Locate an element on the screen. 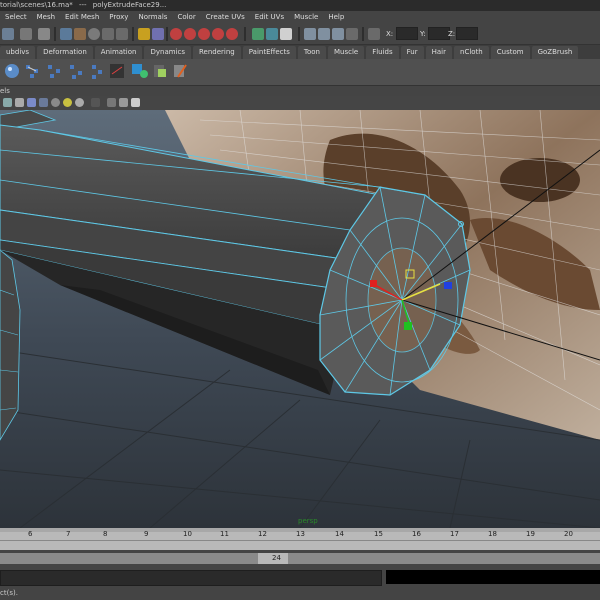 The image size is (600, 600). blend-shelf-icon is located at coordinates (140, 71).